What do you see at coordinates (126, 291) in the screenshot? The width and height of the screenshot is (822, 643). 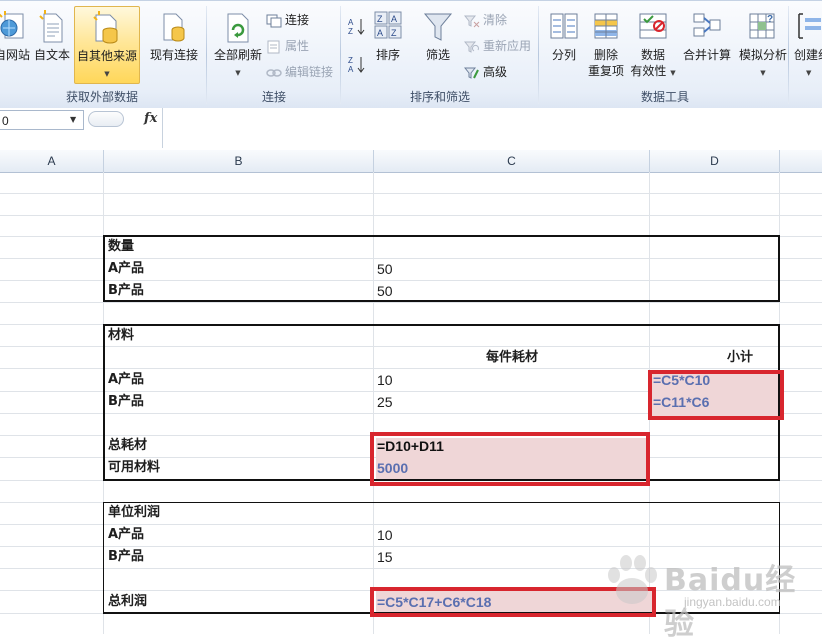 I see `quantity-b-label: B产品` at bounding box center [126, 291].